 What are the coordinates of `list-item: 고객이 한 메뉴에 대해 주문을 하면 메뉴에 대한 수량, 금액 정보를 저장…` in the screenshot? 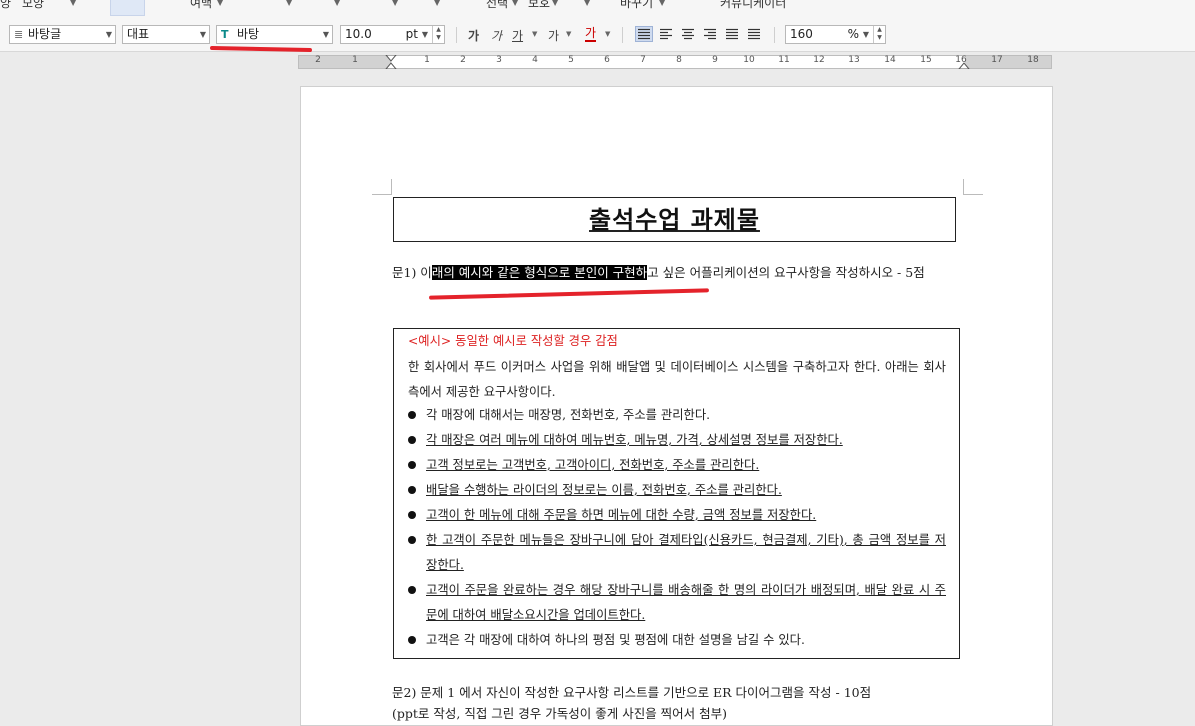 It's located at (677, 515).